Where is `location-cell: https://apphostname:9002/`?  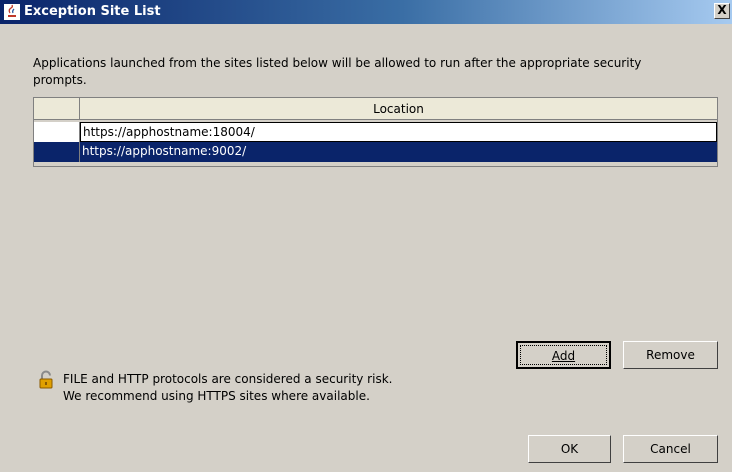
location-cell: https://apphostname:9002/ is located at coordinates (398, 152).